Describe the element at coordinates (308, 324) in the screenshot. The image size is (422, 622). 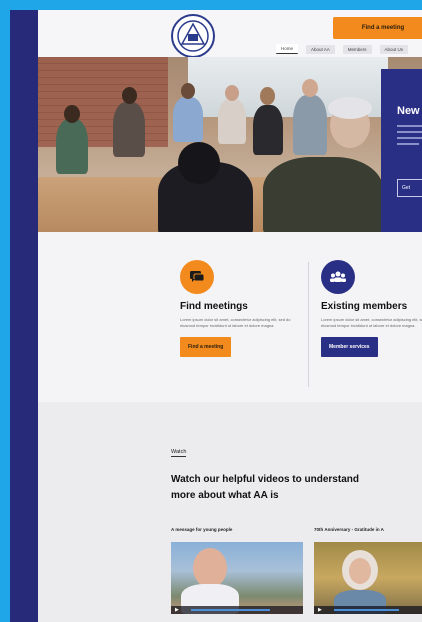
I see `services-divider` at that location.